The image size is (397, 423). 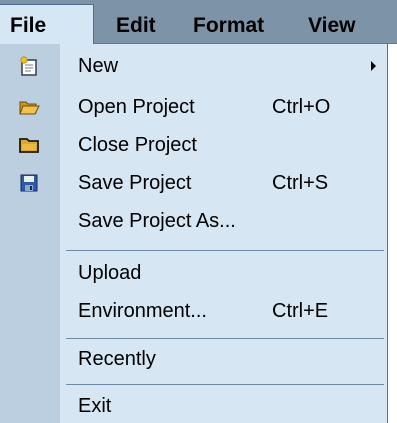 I want to click on menu-file: File, so click(x=47, y=24).